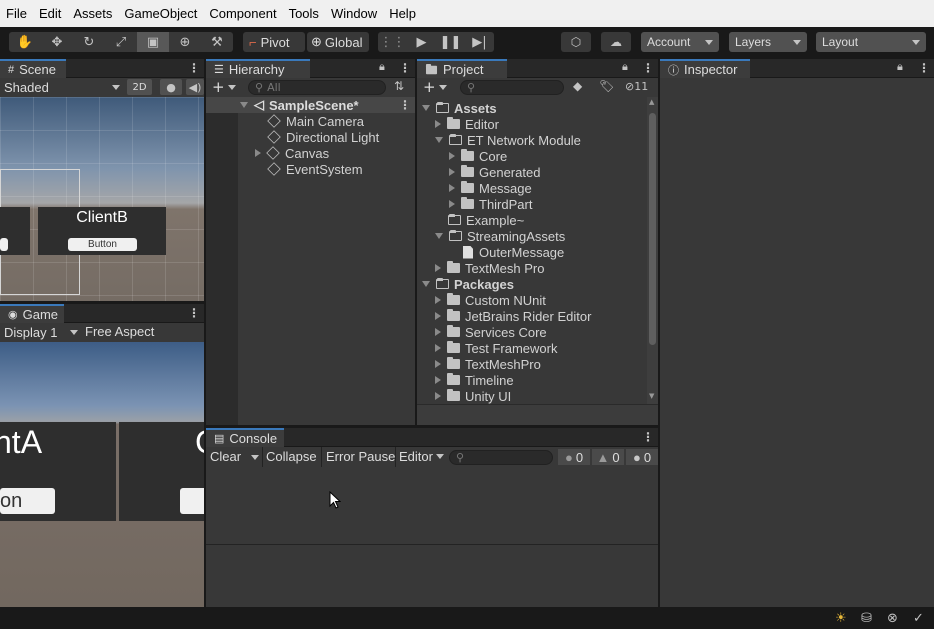 This screenshot has height=629, width=934. Describe the element at coordinates (918, 618) in the screenshot. I see `progress-check-icon: ✓` at that location.